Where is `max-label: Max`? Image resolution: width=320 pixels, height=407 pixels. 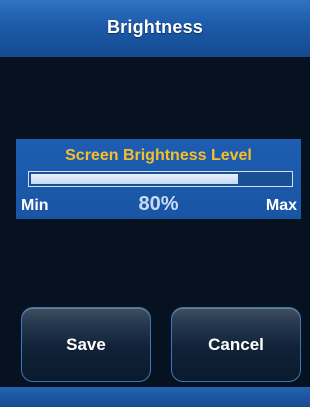
max-label: Max is located at coordinates (281, 205).